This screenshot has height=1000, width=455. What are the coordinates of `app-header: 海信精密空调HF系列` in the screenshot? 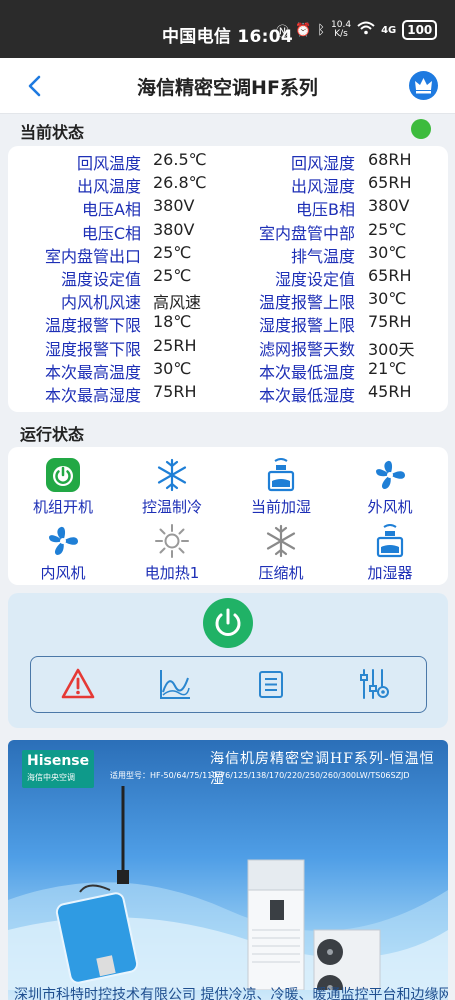 It's located at (227, 86).